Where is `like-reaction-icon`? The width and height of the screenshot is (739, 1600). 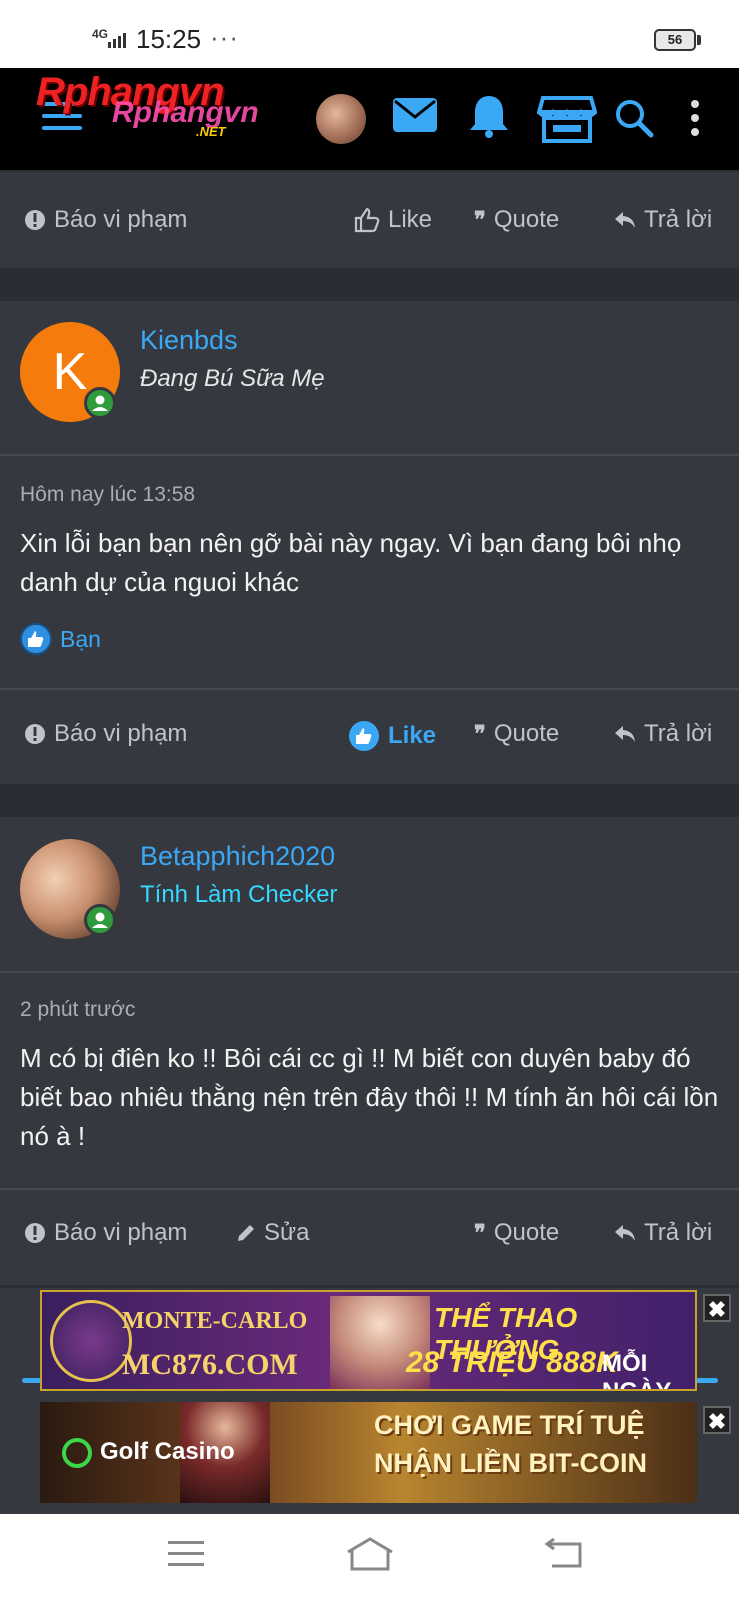
like-reaction-icon is located at coordinates (36, 639).